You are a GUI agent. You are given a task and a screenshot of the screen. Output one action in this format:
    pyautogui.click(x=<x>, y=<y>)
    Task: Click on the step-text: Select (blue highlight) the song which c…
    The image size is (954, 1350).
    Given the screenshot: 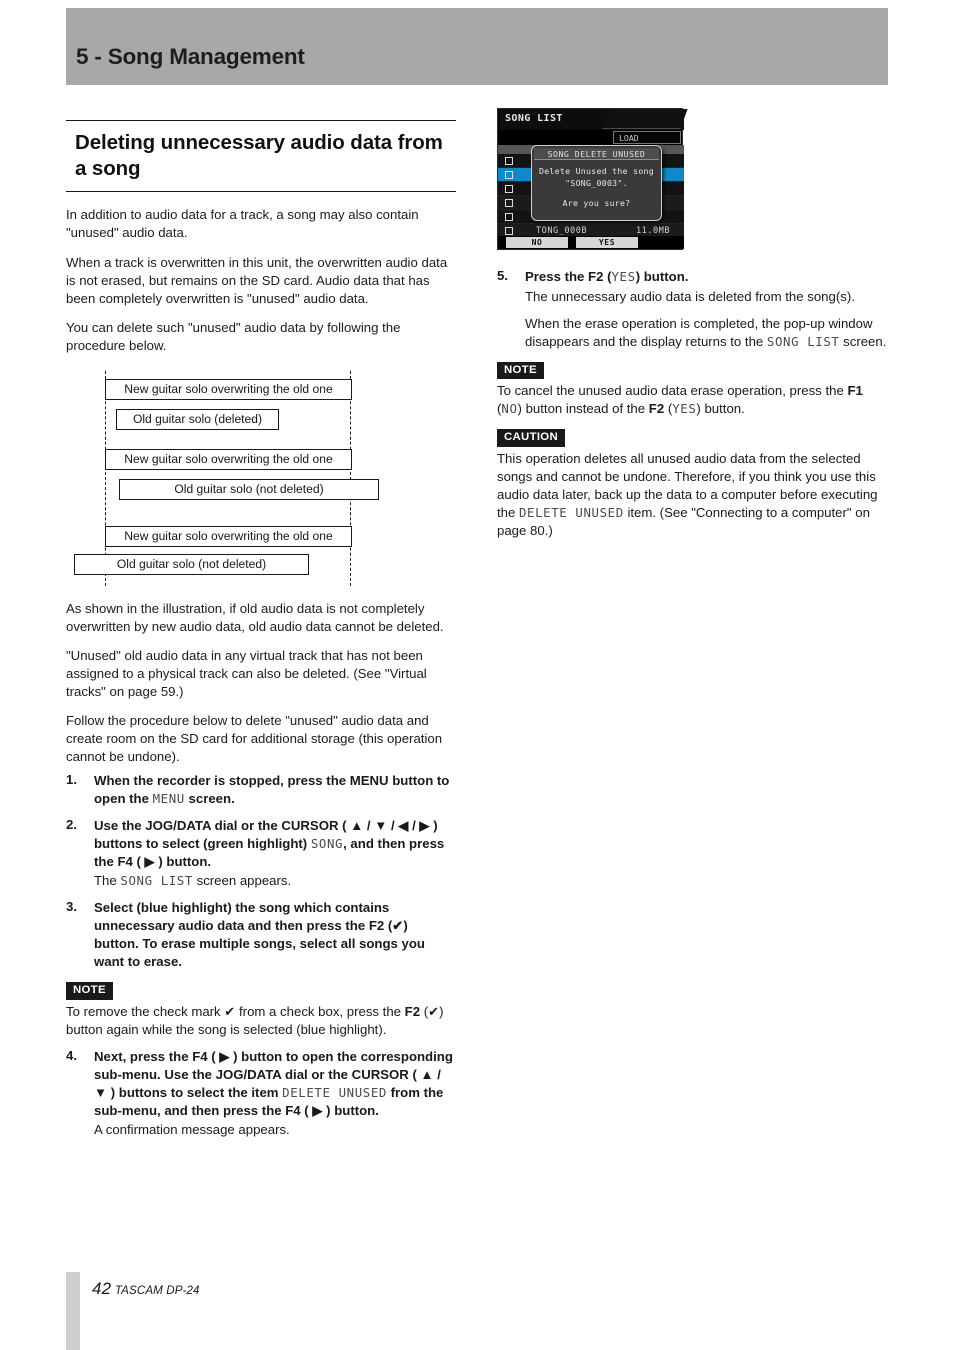 What is the action you would take?
    pyautogui.click(x=275, y=935)
    